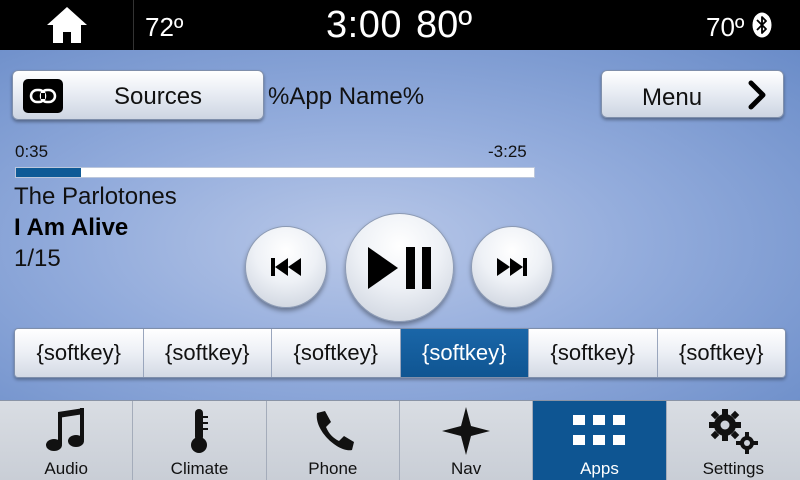 The width and height of the screenshot is (800, 480). I want to click on app-name: %App Name%, so click(346, 96).